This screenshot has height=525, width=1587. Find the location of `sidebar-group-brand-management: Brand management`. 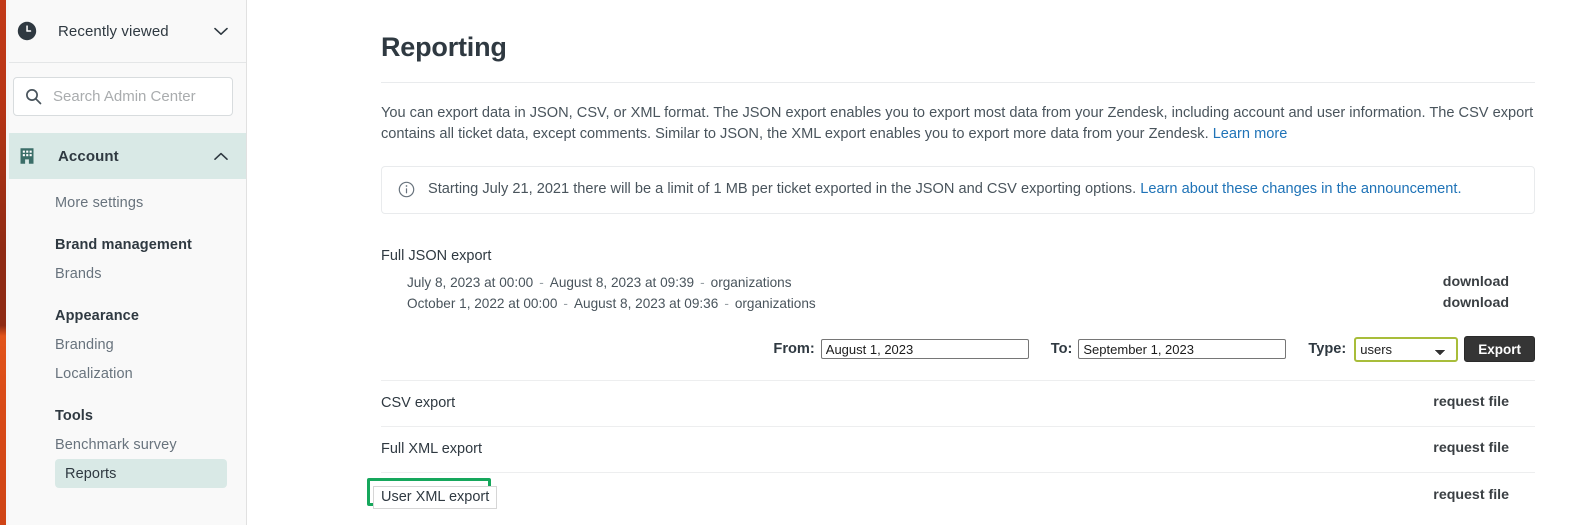

sidebar-group-brand-management: Brand management is located at coordinates (123, 244).